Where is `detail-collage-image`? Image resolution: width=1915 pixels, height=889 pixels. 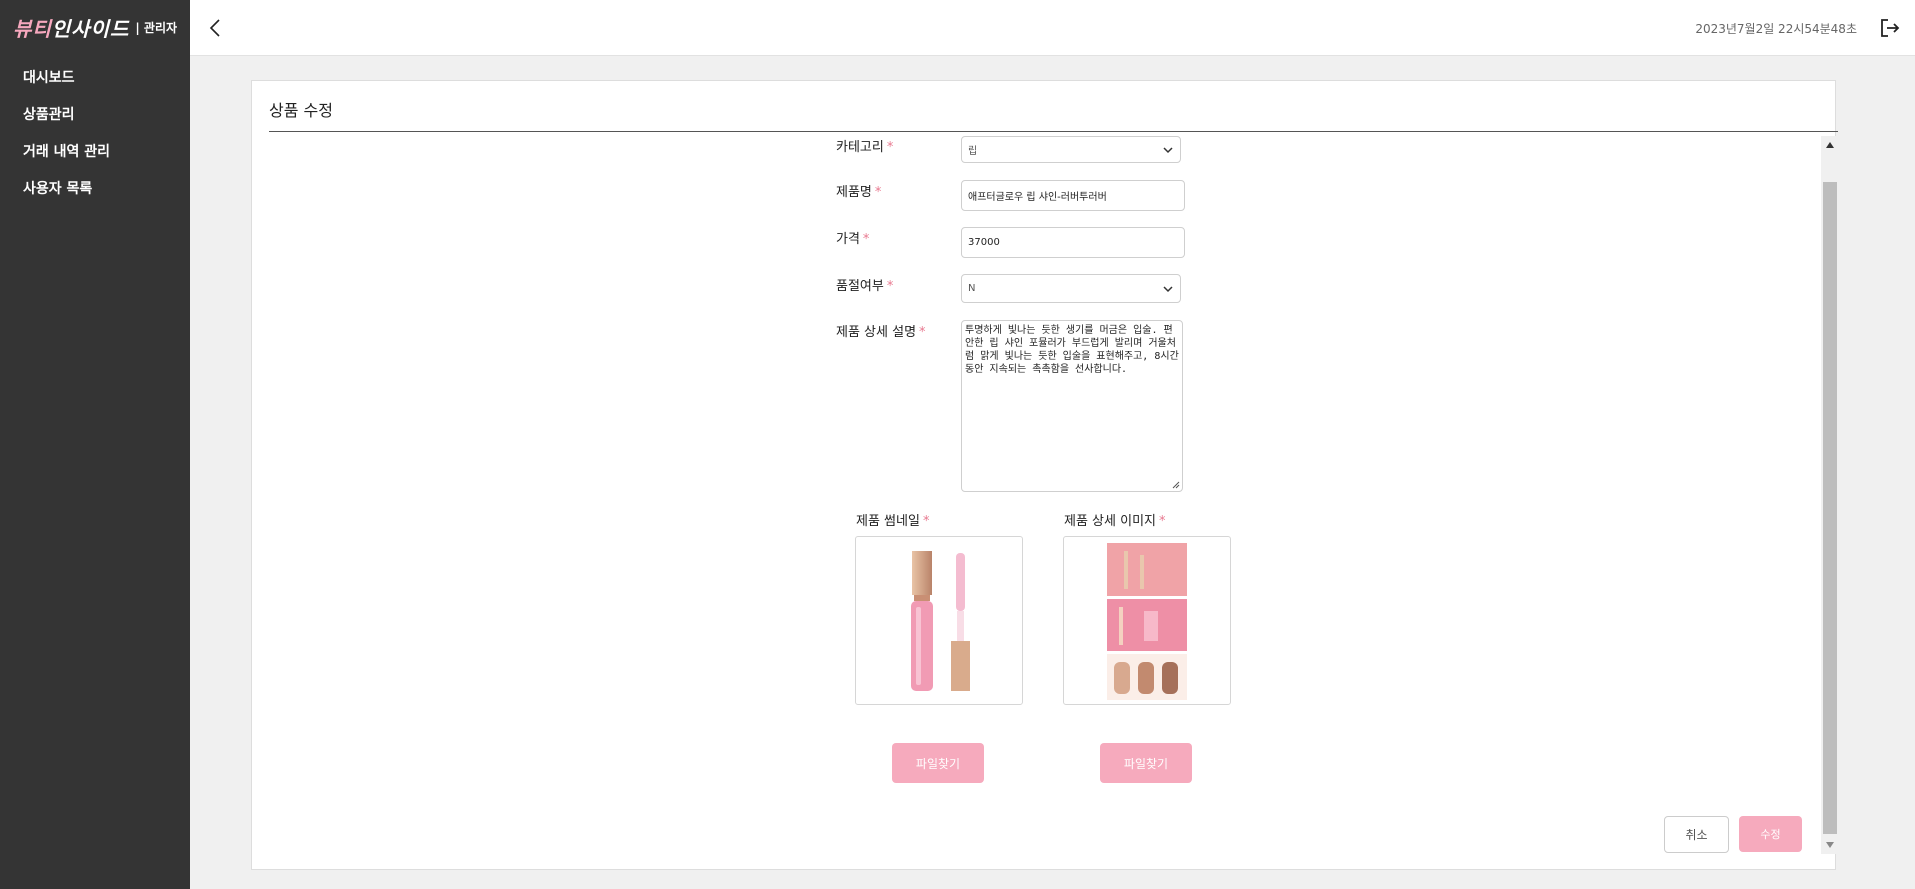 detail-collage-image is located at coordinates (1147, 621).